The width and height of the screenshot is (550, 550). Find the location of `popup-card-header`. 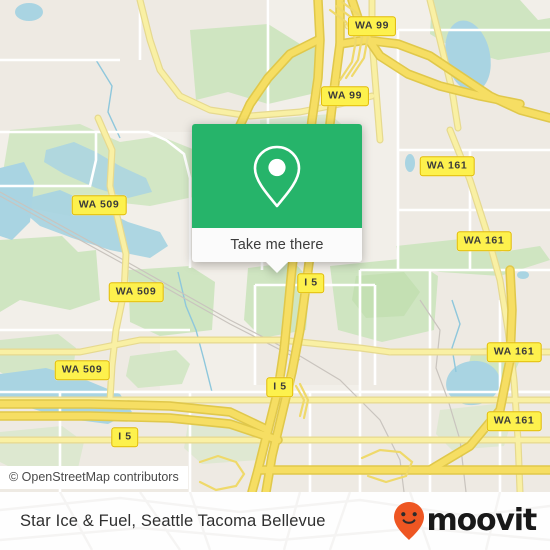

popup-card-header is located at coordinates (277, 176).